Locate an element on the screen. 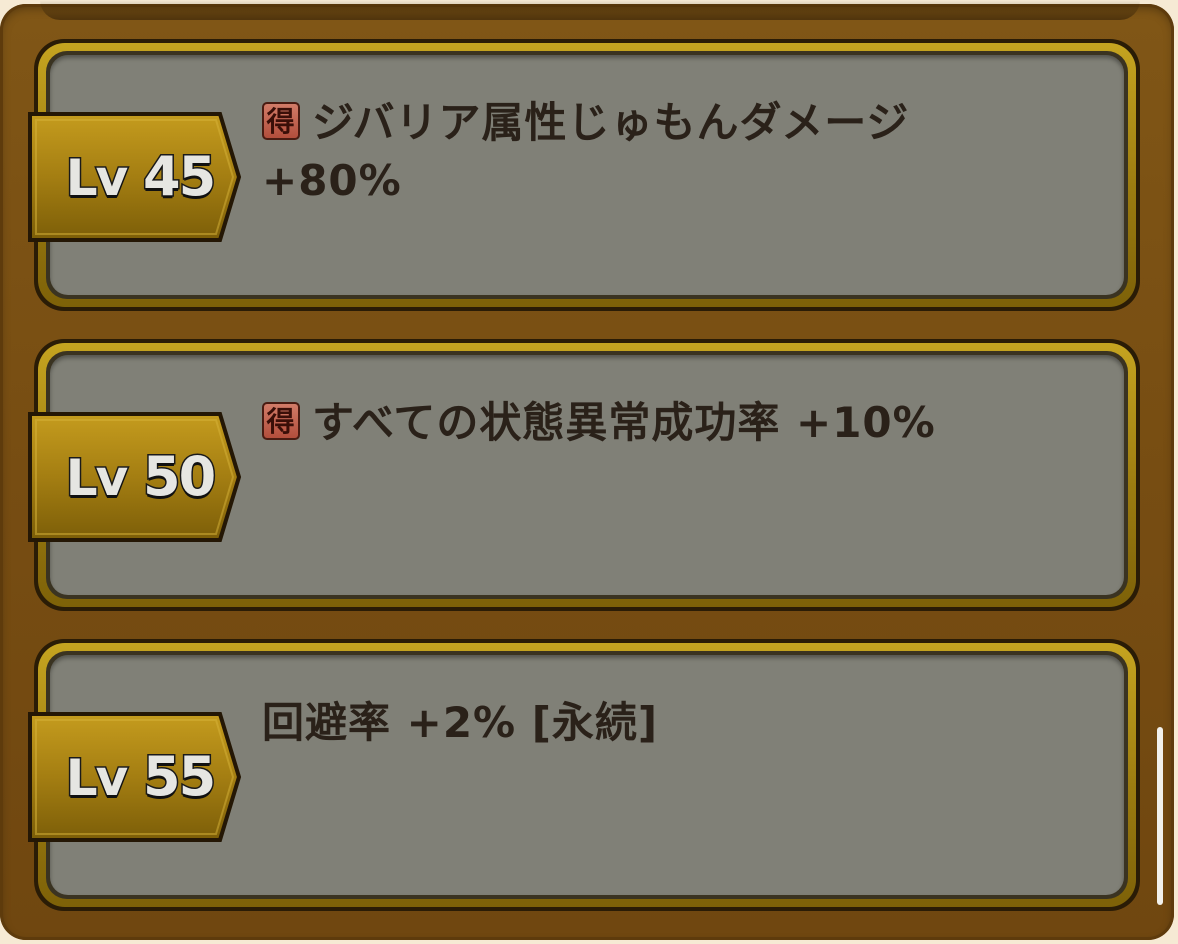 This screenshot has width=1178, height=944. skill-text: ジバリア属性じゅもんダメージ is located at coordinates (611, 122).